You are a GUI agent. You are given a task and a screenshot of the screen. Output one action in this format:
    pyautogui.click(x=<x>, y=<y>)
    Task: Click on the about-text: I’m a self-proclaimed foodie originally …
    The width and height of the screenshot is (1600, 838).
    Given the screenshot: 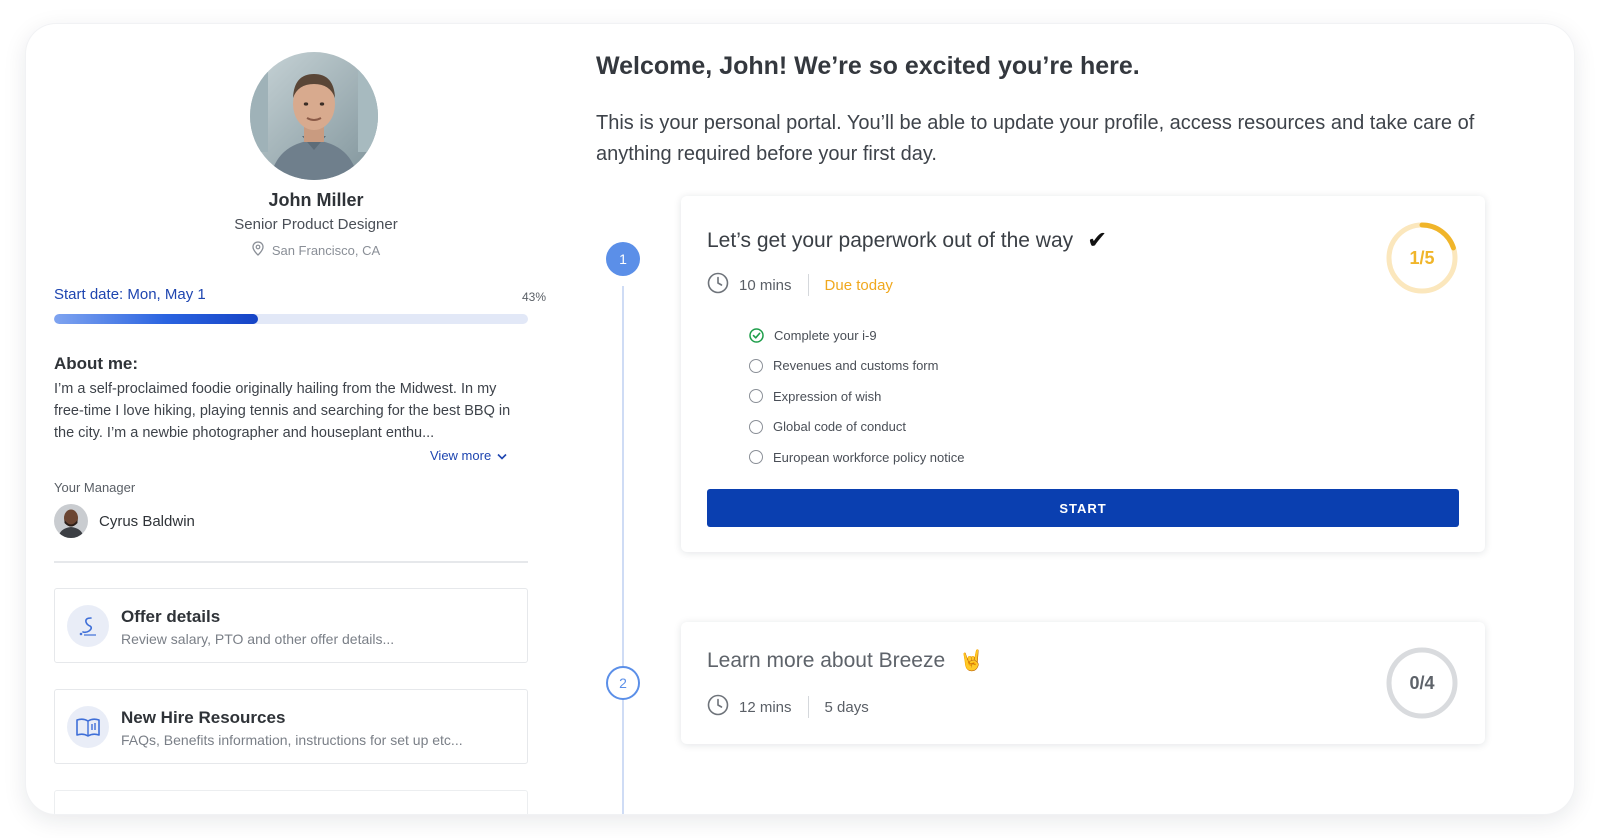 What is the action you would take?
    pyautogui.click(x=282, y=411)
    